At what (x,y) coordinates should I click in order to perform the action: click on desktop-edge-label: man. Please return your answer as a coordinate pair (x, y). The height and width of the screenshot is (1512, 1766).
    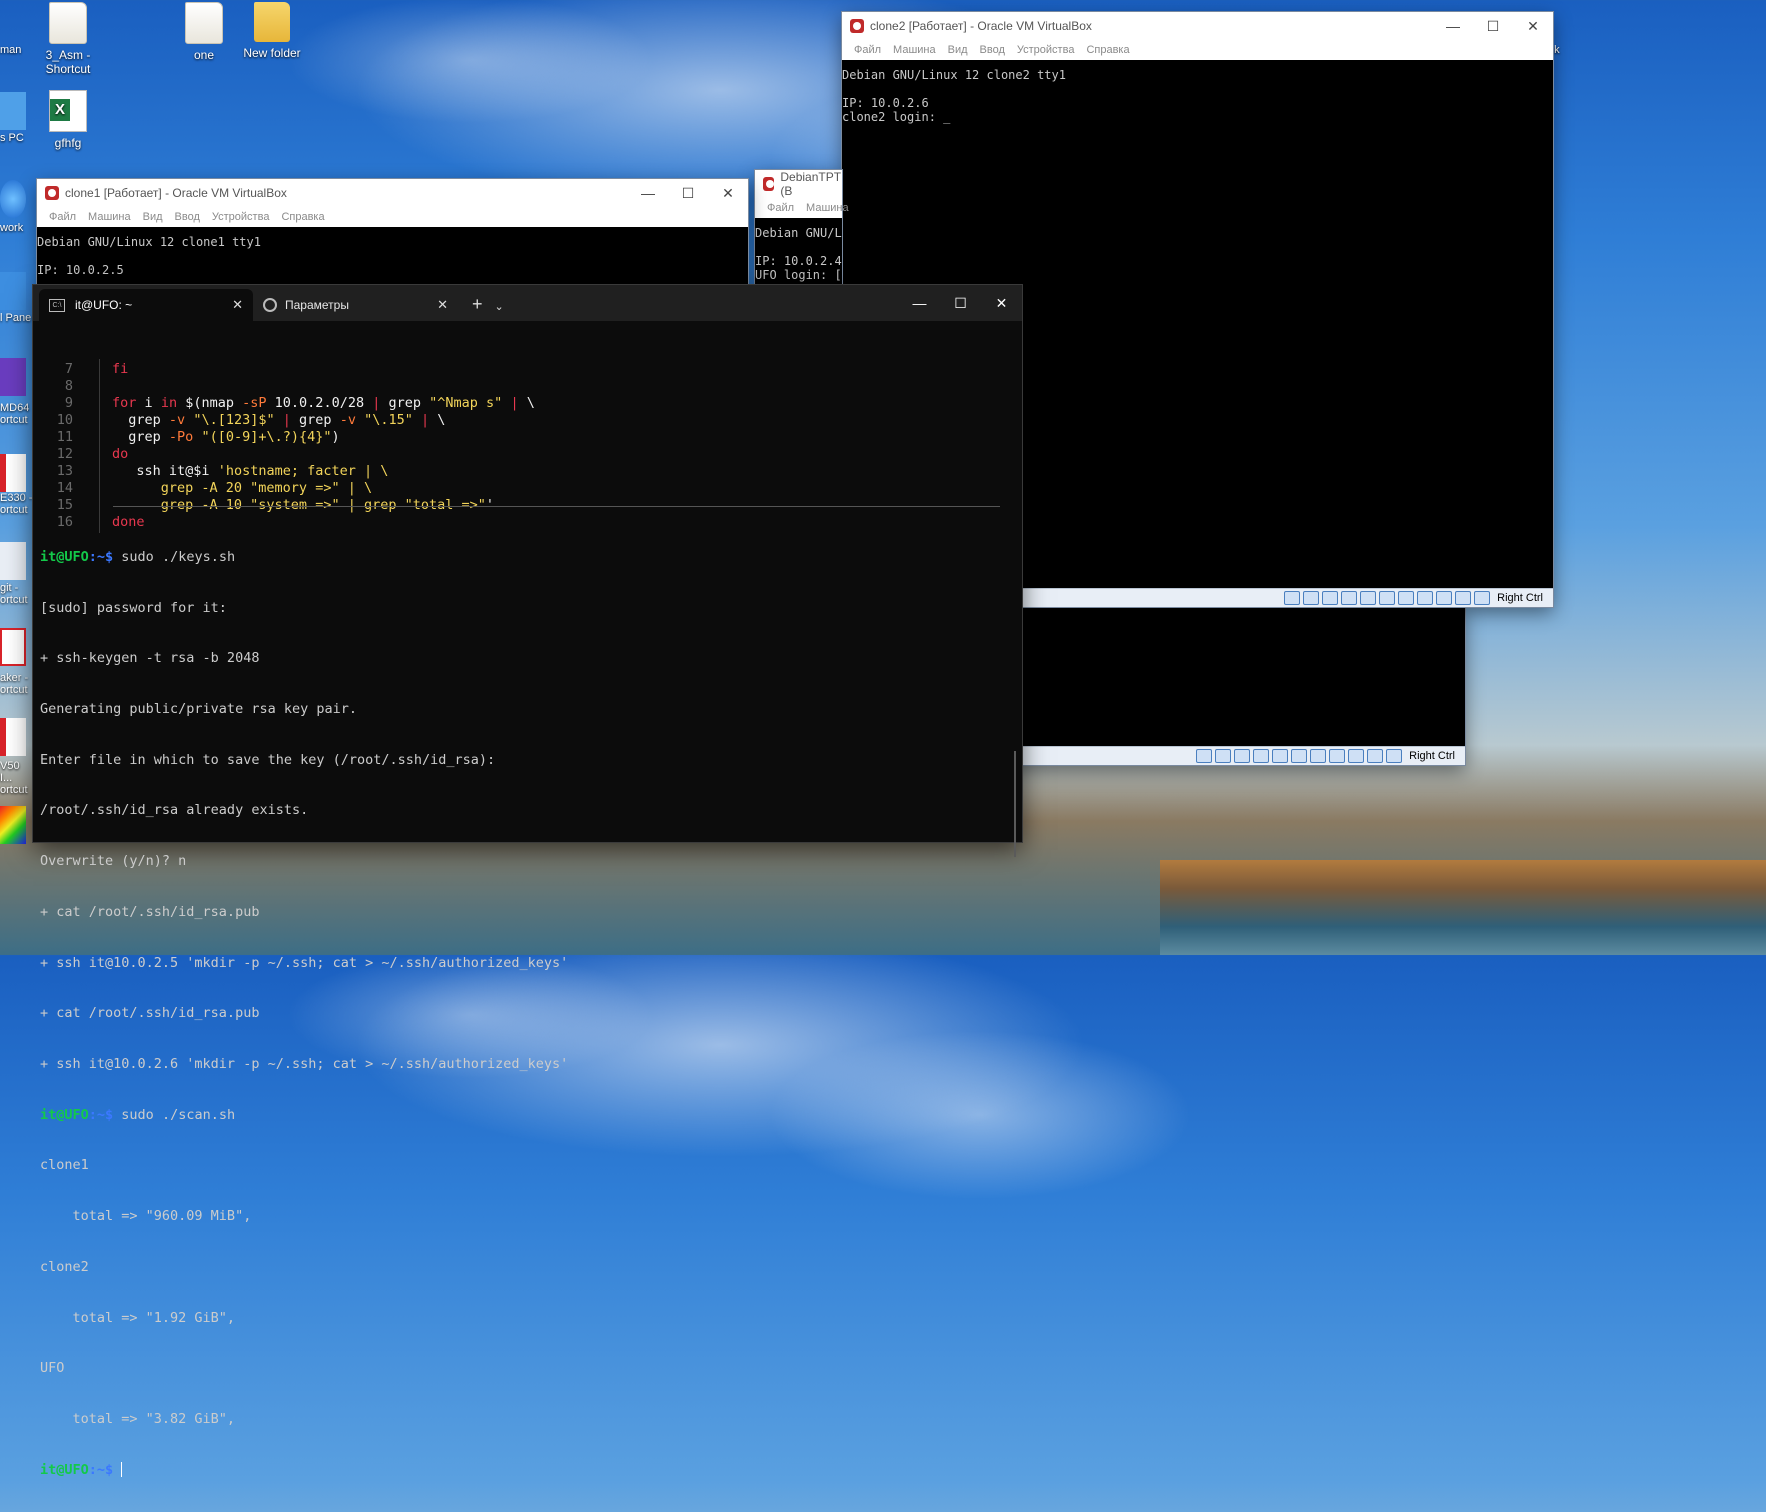
    Looking at the image, I should click on (10, 50).